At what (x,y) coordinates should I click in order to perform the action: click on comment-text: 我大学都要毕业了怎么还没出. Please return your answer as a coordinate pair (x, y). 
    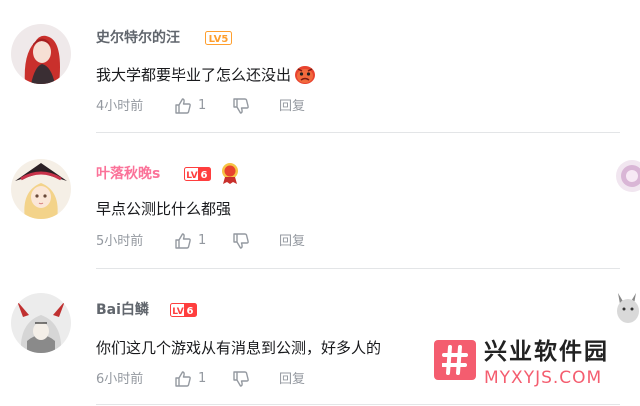
    Looking at the image, I should click on (206, 74).